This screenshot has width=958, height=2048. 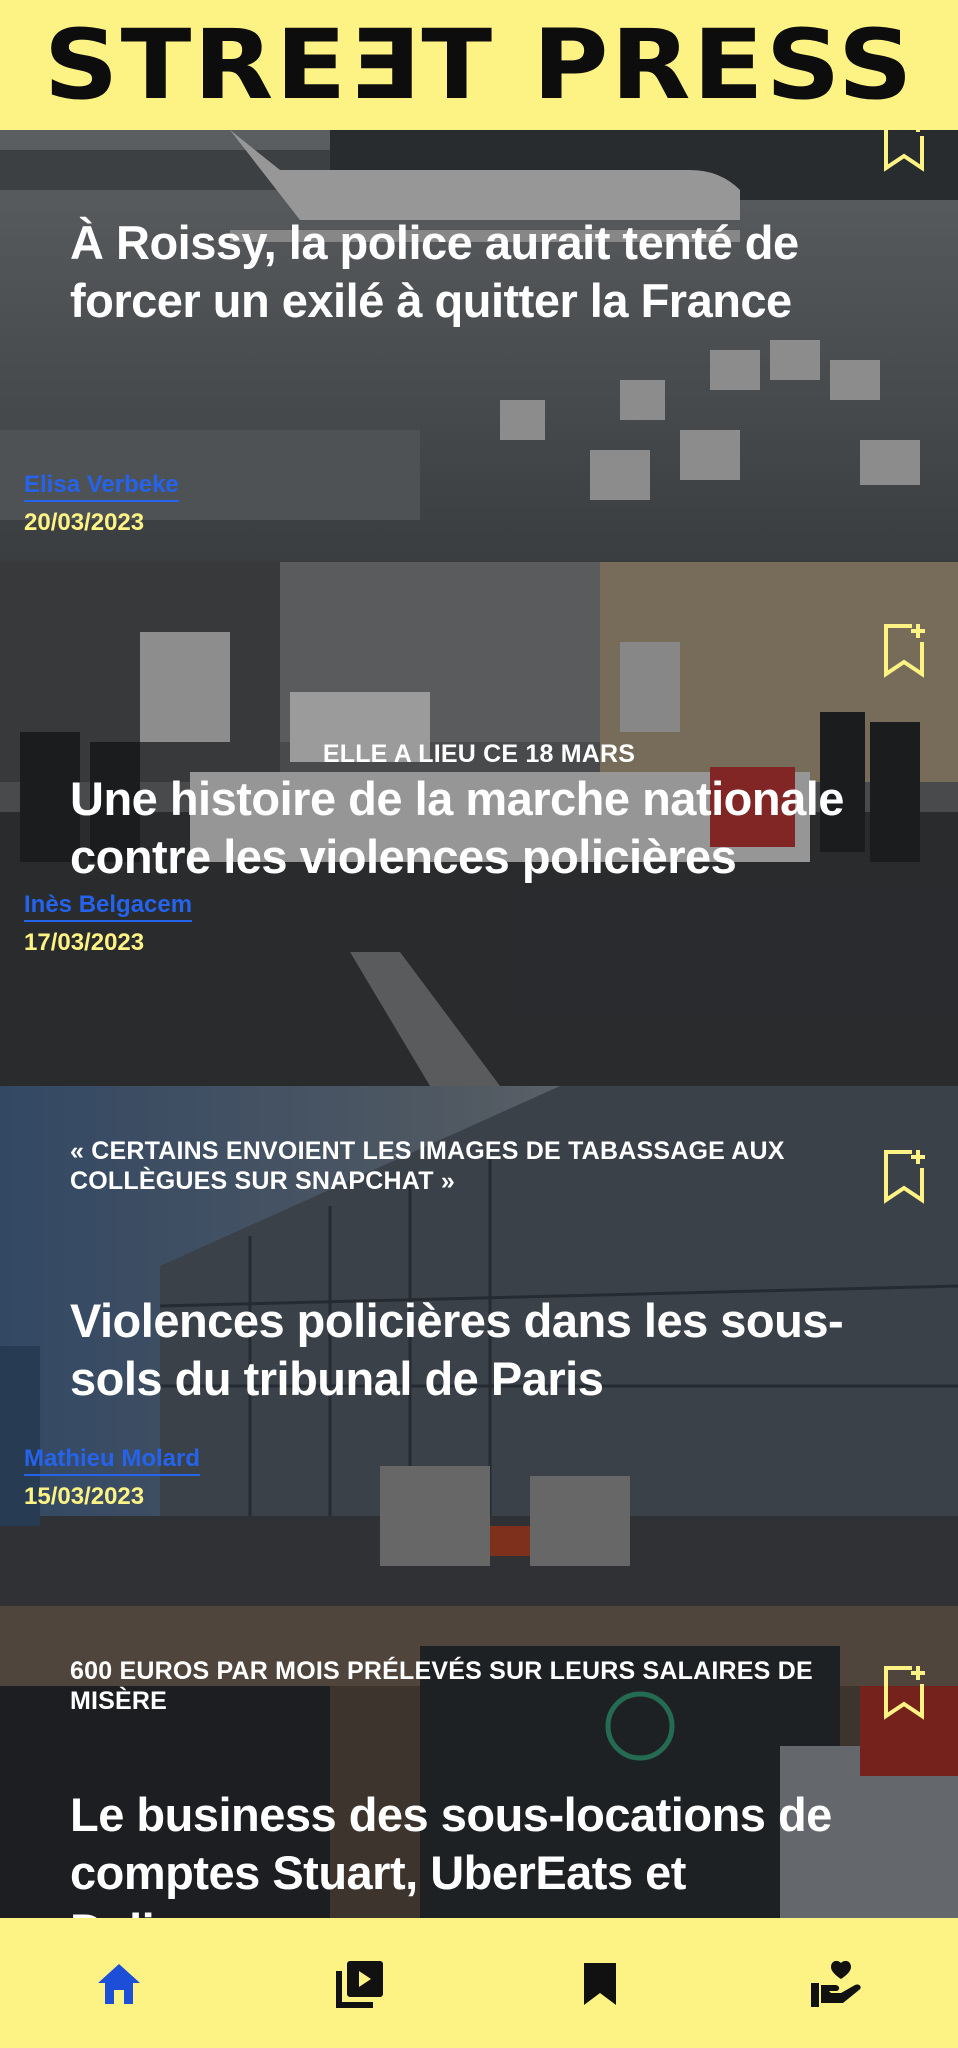 What do you see at coordinates (479, 1983) in the screenshot?
I see `bottom-navigation` at bounding box center [479, 1983].